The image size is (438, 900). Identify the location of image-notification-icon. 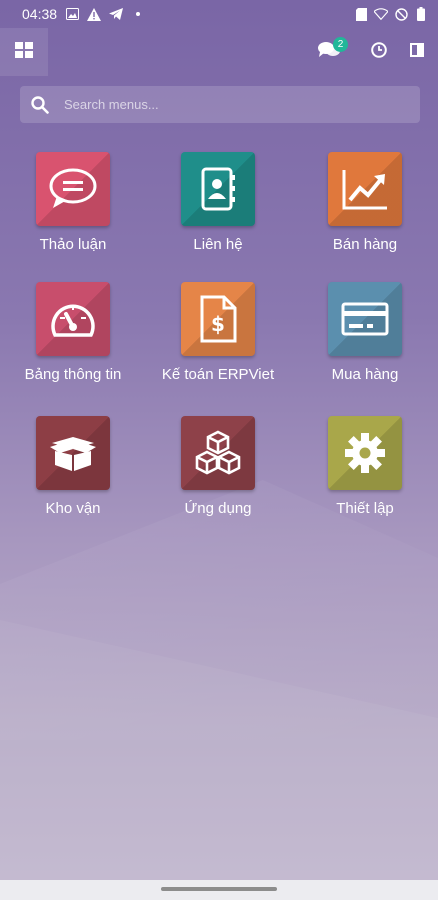
(72, 14).